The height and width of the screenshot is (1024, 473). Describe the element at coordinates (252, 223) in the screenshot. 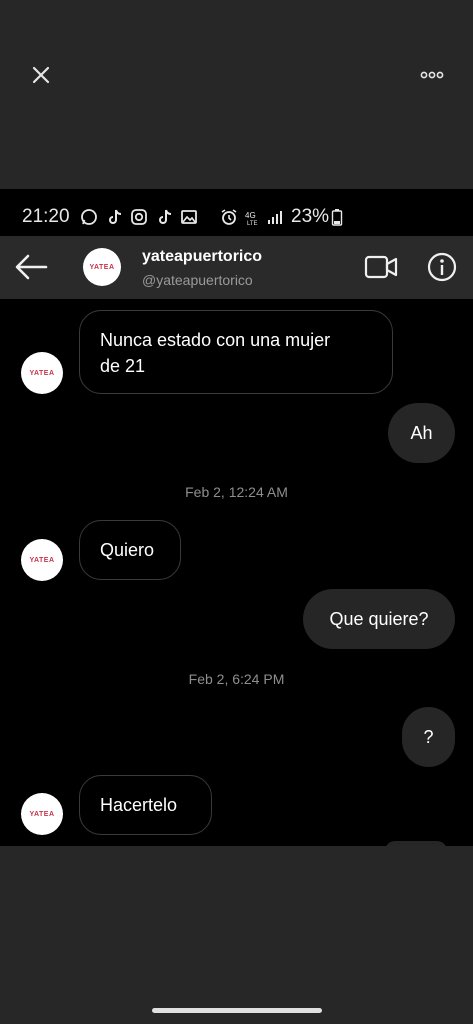

I see `svg-text: LTE` at that location.